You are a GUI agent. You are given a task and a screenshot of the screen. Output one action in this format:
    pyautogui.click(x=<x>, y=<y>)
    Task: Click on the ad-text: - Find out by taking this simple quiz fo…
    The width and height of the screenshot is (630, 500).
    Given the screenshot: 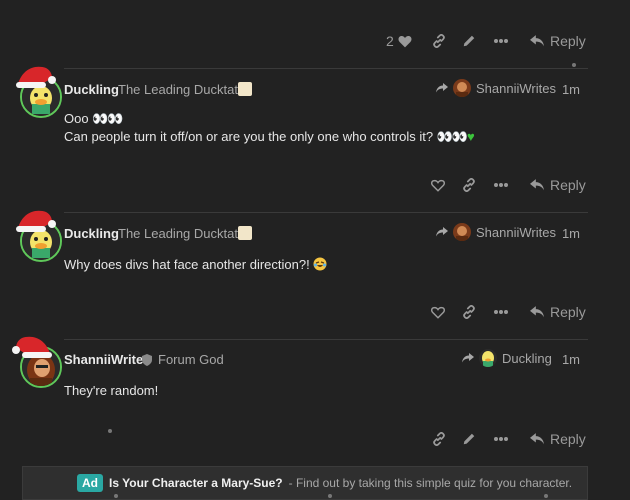 What is the action you would take?
    pyautogui.click(x=430, y=483)
    